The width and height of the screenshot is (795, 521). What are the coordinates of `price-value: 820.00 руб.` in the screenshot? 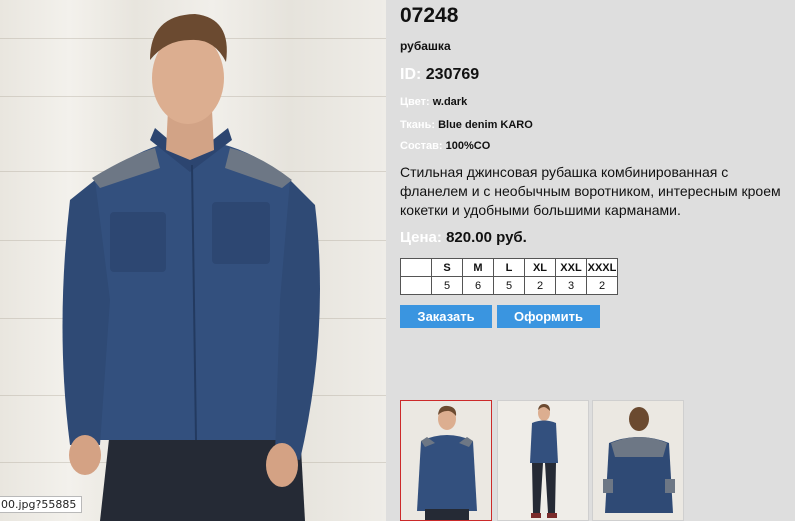 It's located at (486, 237).